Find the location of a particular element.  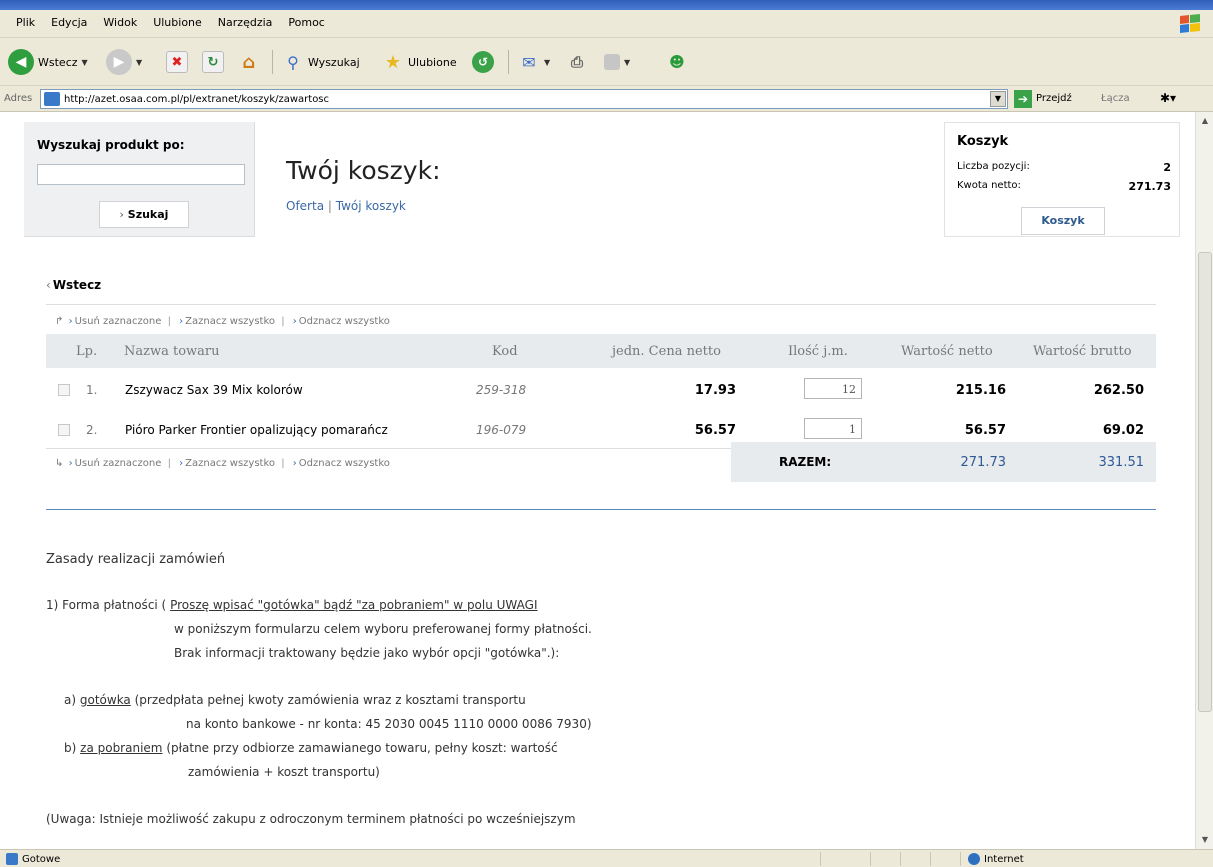

refresh-icon: ↻ is located at coordinates (213, 62).